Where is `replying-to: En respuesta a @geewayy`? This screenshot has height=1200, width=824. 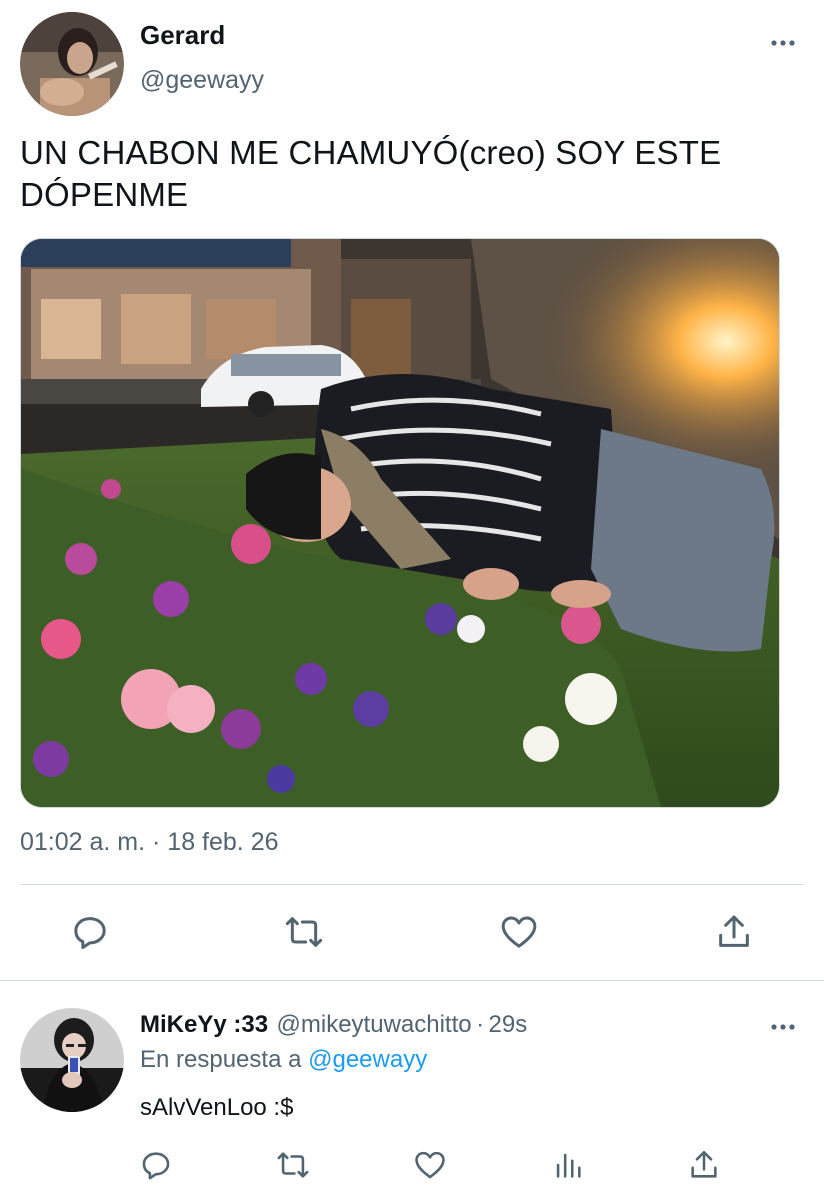 replying-to: En respuesta a @geewayy is located at coordinates (283, 1060).